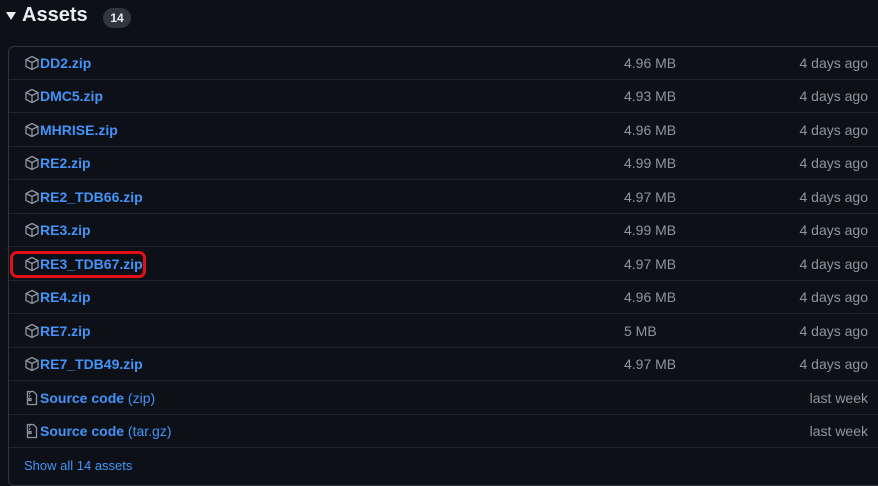 Image resolution: width=878 pixels, height=486 pixels. Describe the element at coordinates (141, 398) in the screenshot. I see `source-format: (zip)` at that location.